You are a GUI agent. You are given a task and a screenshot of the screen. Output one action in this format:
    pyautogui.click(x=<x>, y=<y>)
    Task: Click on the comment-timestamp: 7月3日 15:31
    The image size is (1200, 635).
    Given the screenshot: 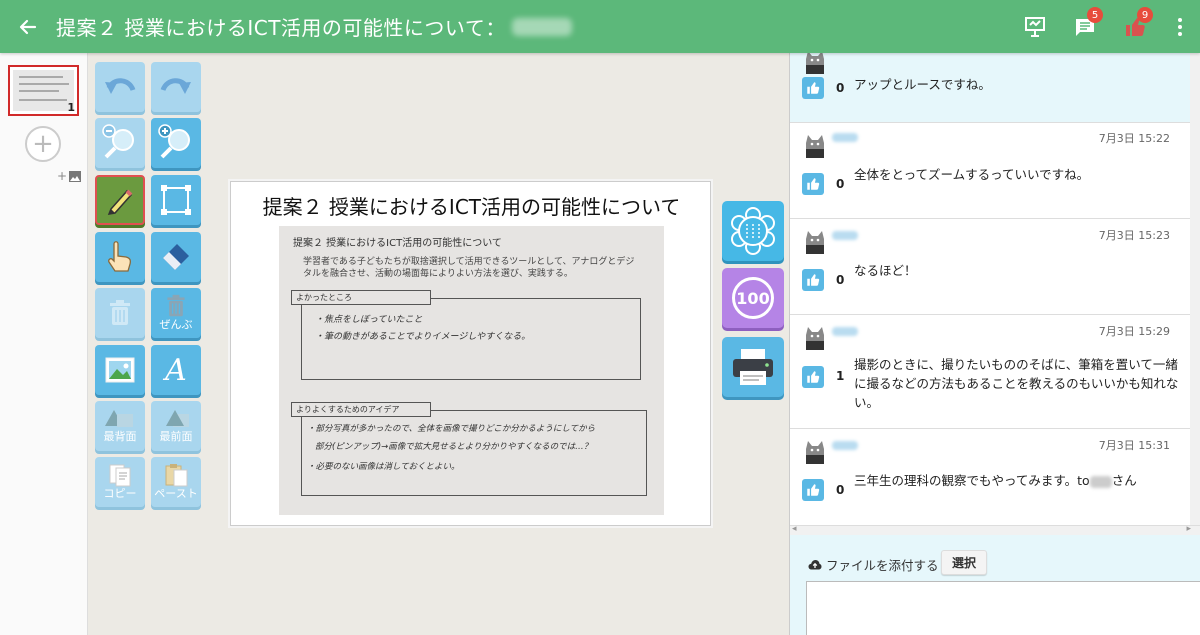 What is the action you would take?
    pyautogui.click(x=1134, y=445)
    